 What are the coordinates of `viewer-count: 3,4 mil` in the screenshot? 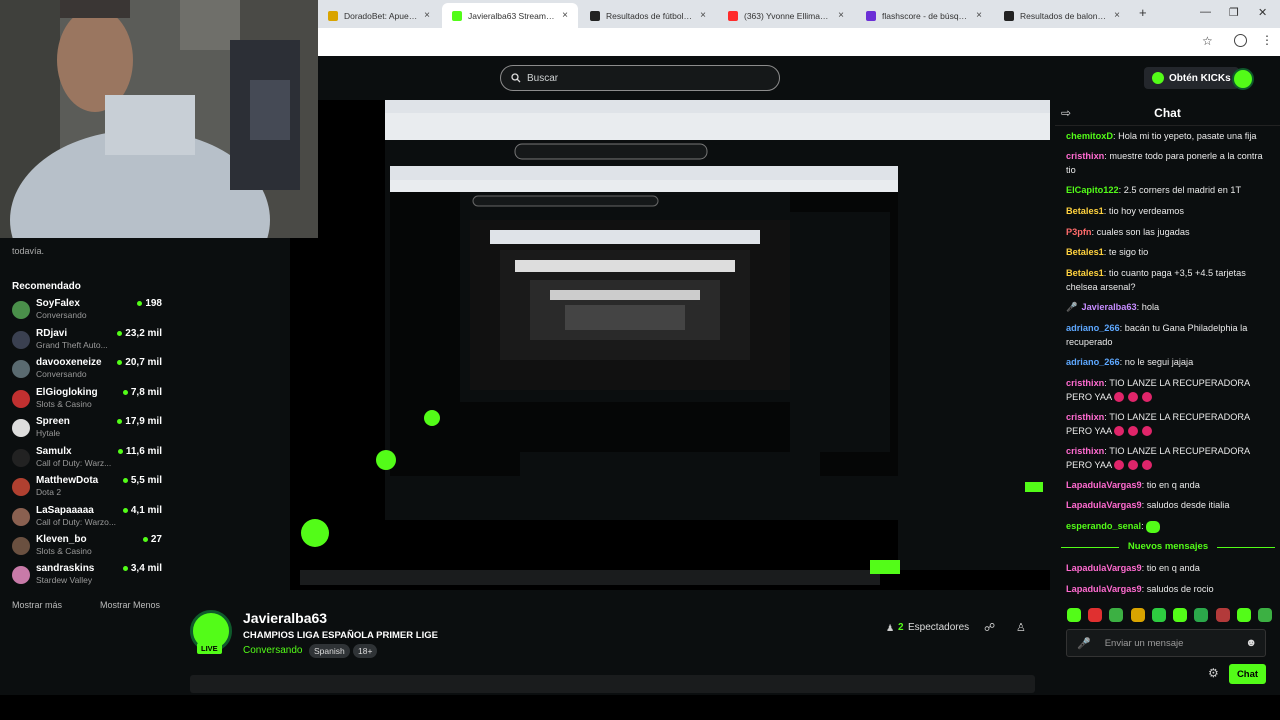 It's located at (142, 568).